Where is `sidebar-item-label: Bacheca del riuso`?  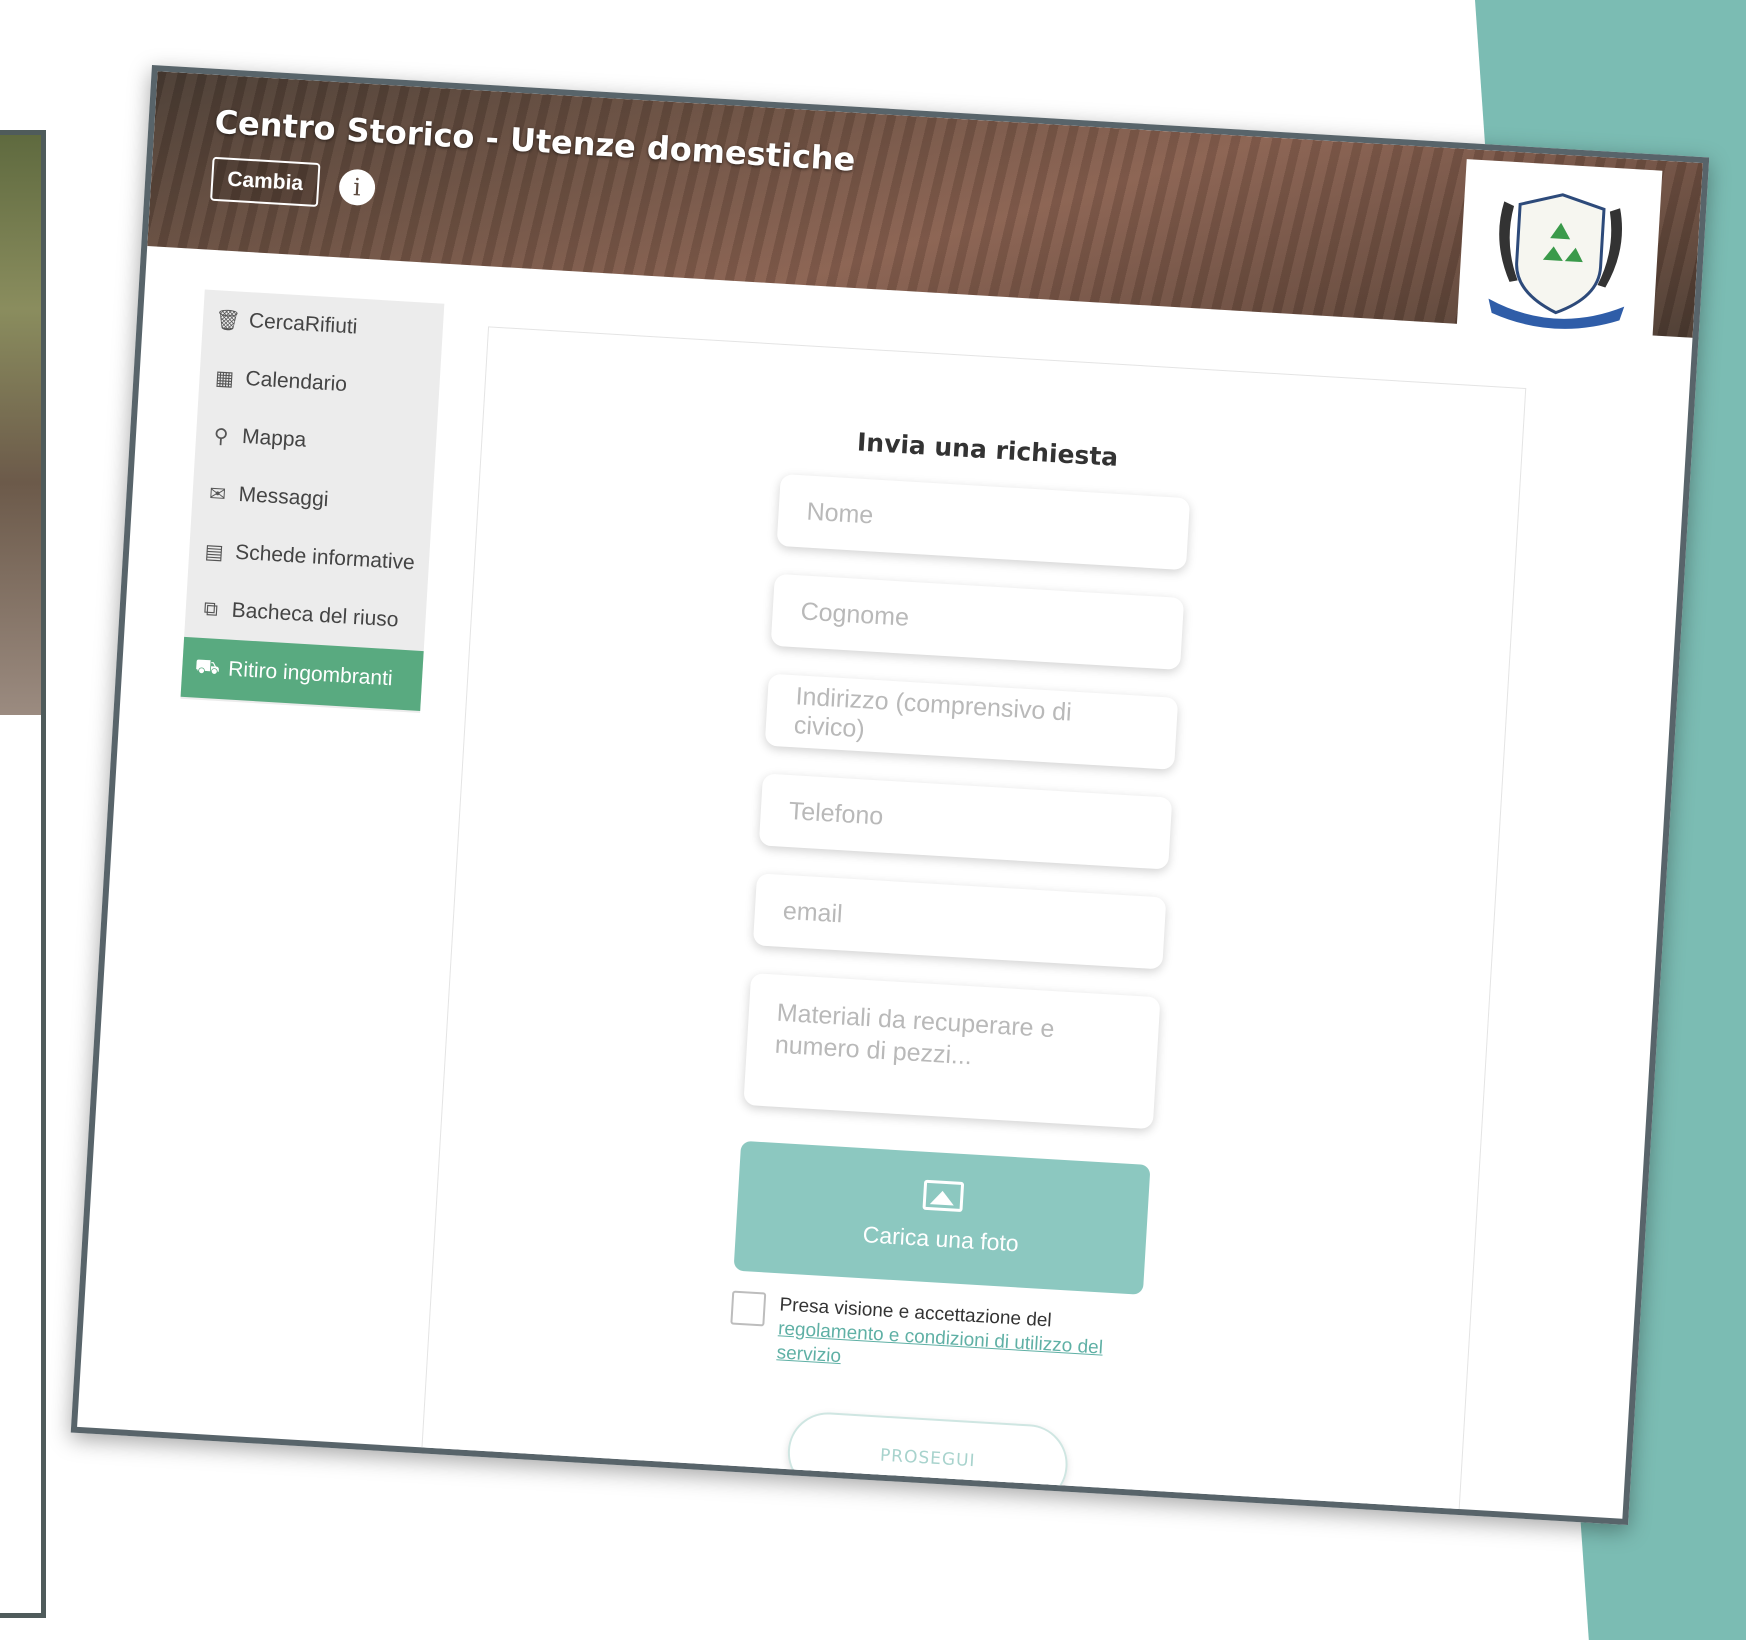 sidebar-item-label: Bacheca del riuso is located at coordinates (315, 615).